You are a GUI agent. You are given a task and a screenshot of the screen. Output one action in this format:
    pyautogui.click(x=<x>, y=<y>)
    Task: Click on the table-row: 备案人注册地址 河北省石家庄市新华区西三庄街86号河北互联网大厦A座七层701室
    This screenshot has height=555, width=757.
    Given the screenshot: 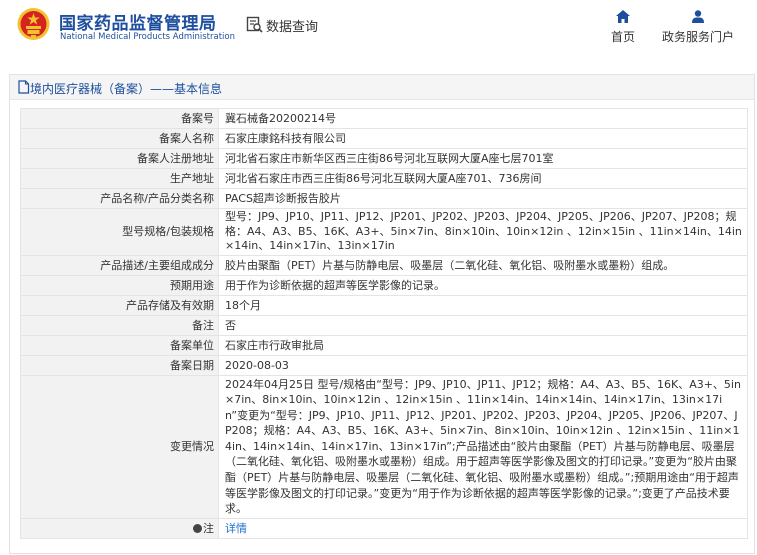 What is the action you would take?
    pyautogui.click(x=384, y=158)
    